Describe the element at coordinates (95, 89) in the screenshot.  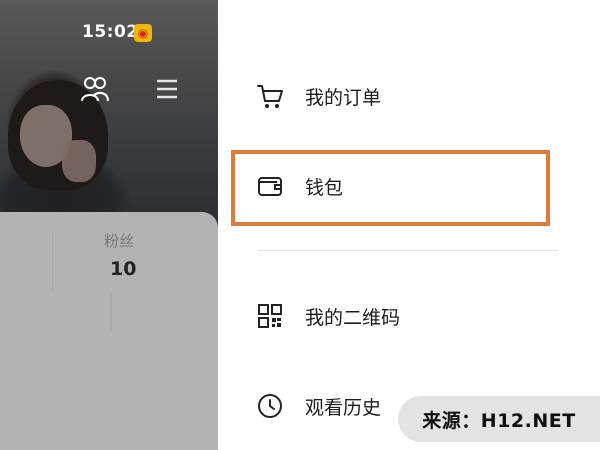
I see `friends-icon` at that location.